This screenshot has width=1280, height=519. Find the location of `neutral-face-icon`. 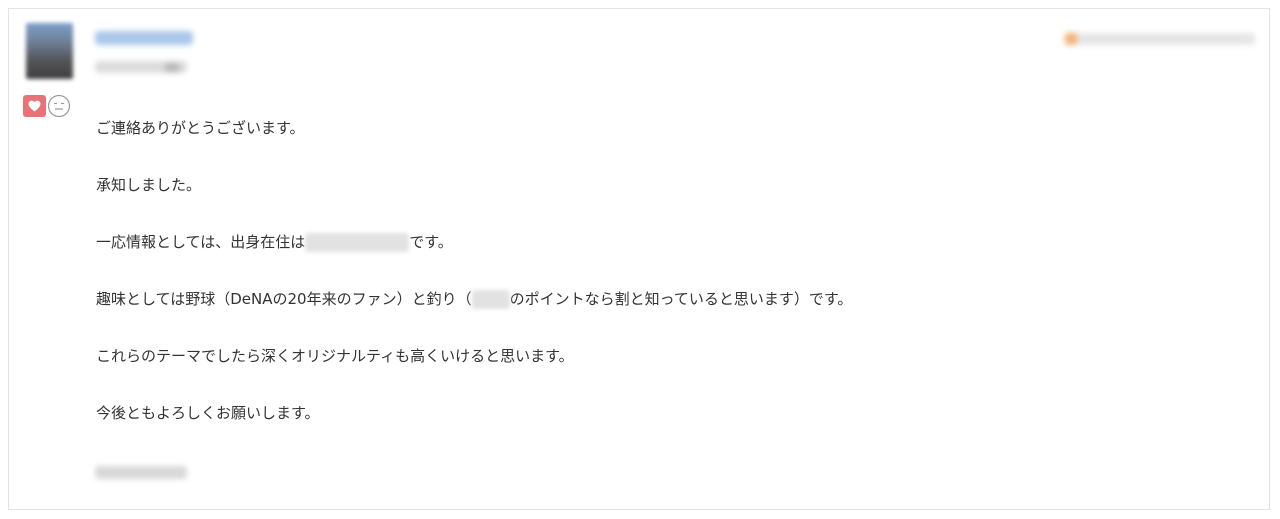

neutral-face-icon is located at coordinates (59, 106).